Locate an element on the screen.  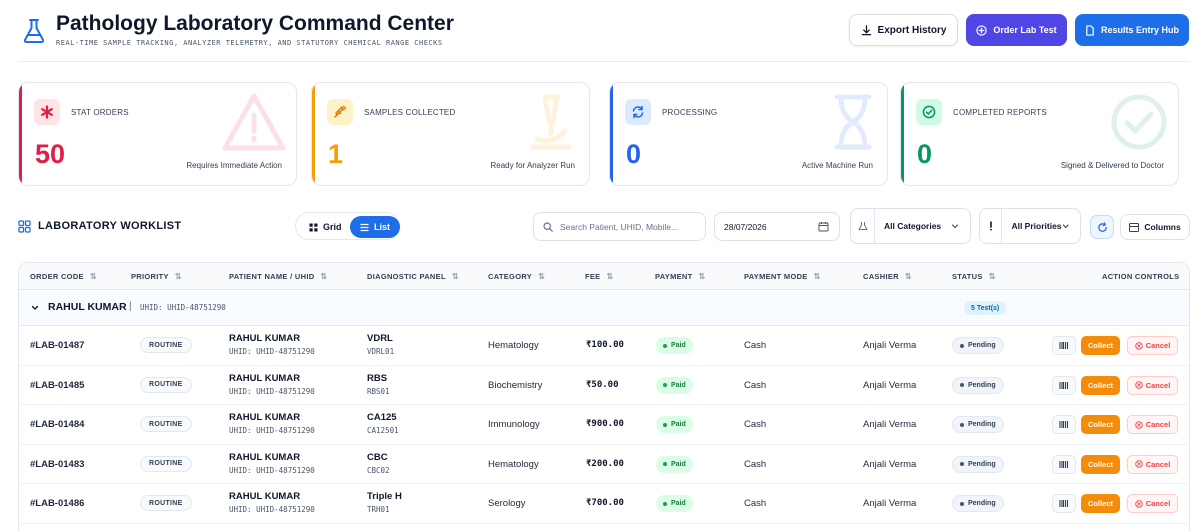
stat-note: Signed & Delivered to Doctor is located at coordinates (1112, 165).